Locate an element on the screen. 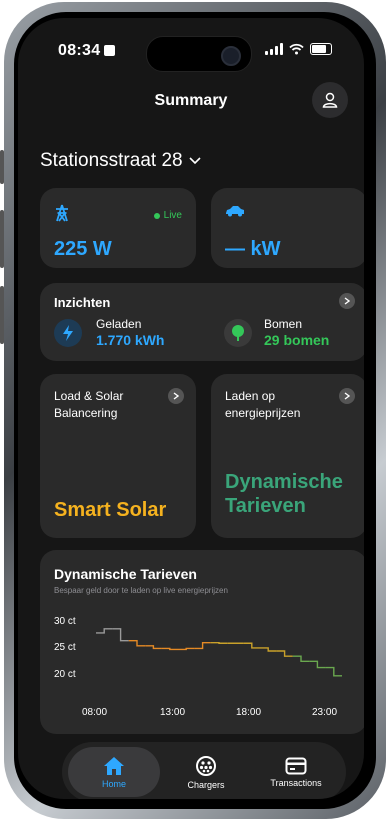 The width and height of the screenshot is (390, 821). location-selector: Stationsstraat 28 is located at coordinates (120, 161).